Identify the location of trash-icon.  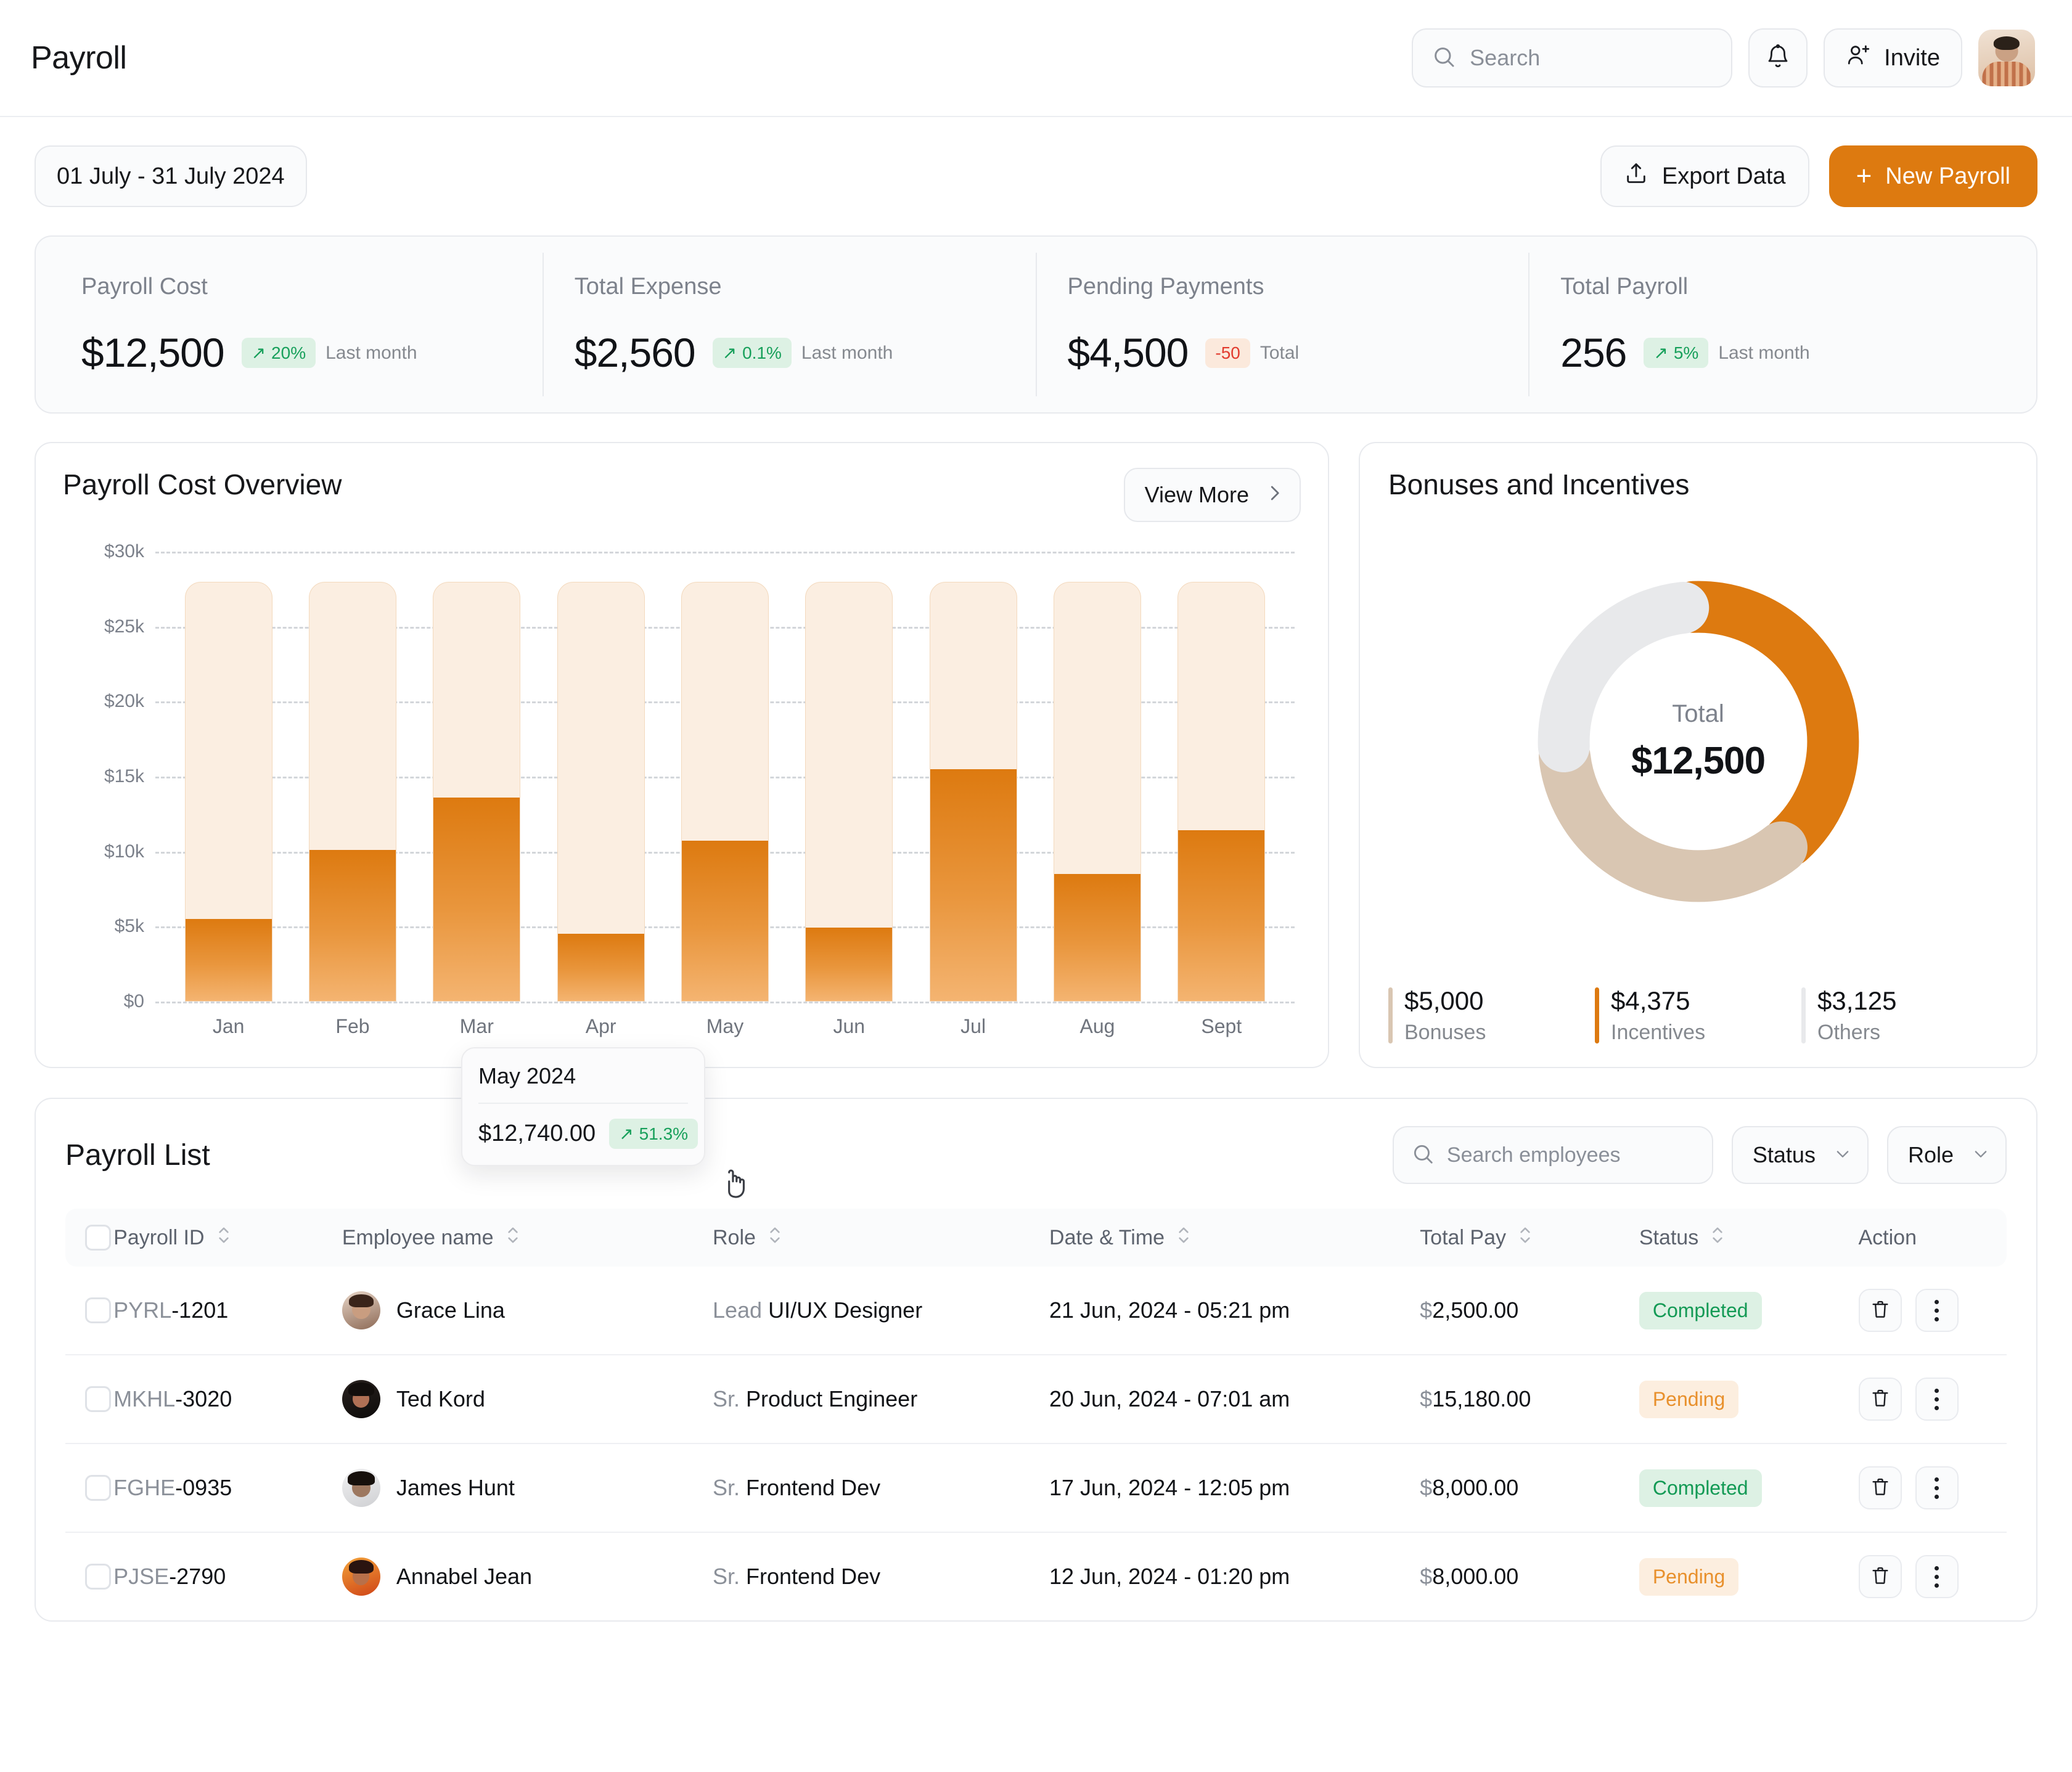
(1880, 1488).